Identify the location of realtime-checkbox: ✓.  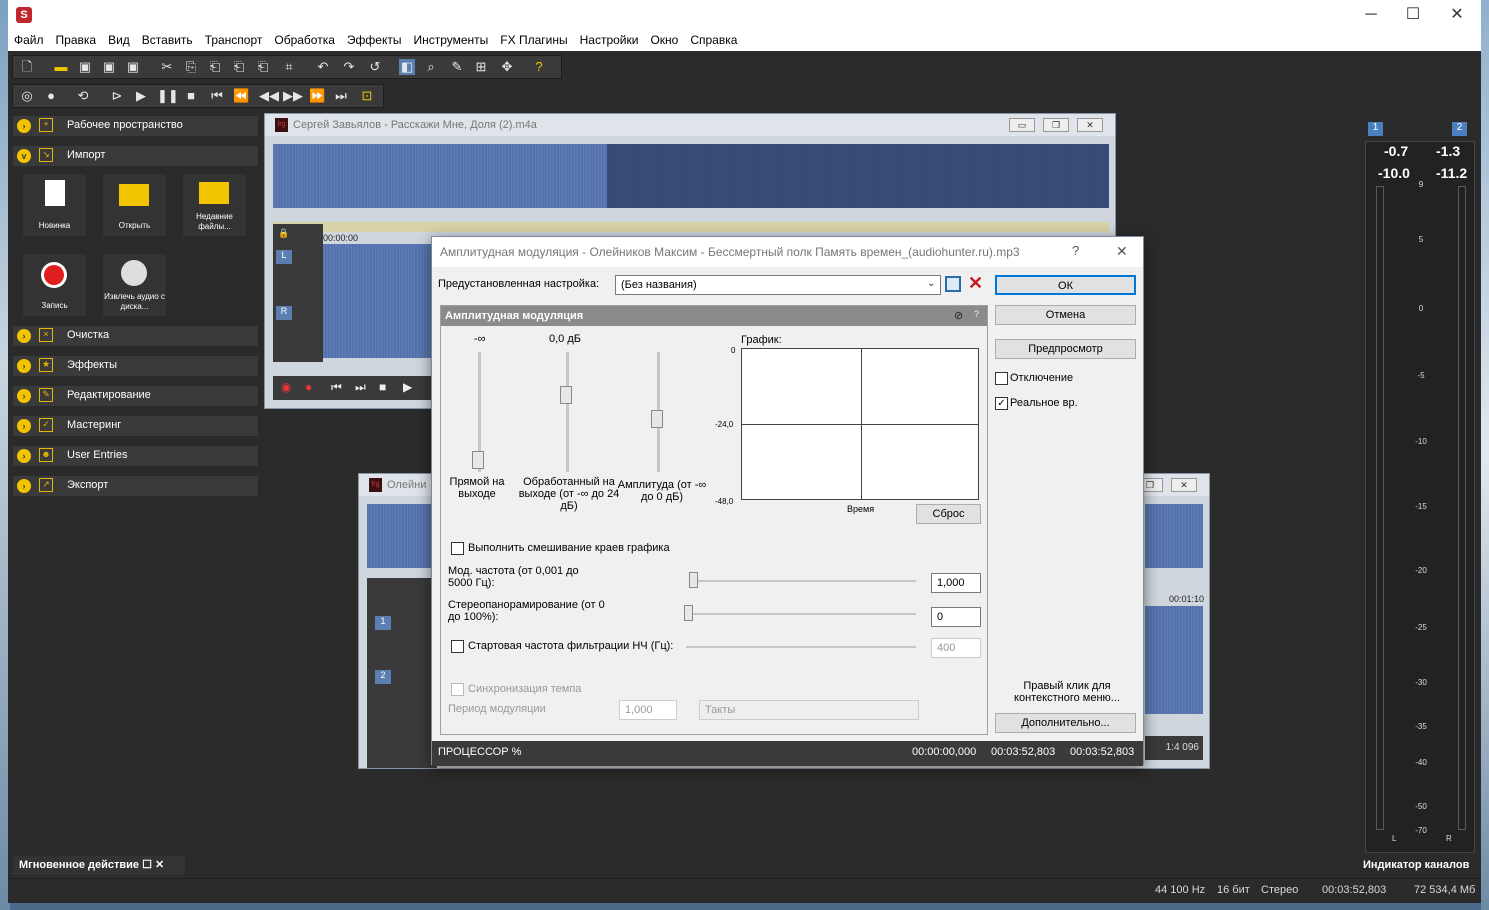
(1001, 403).